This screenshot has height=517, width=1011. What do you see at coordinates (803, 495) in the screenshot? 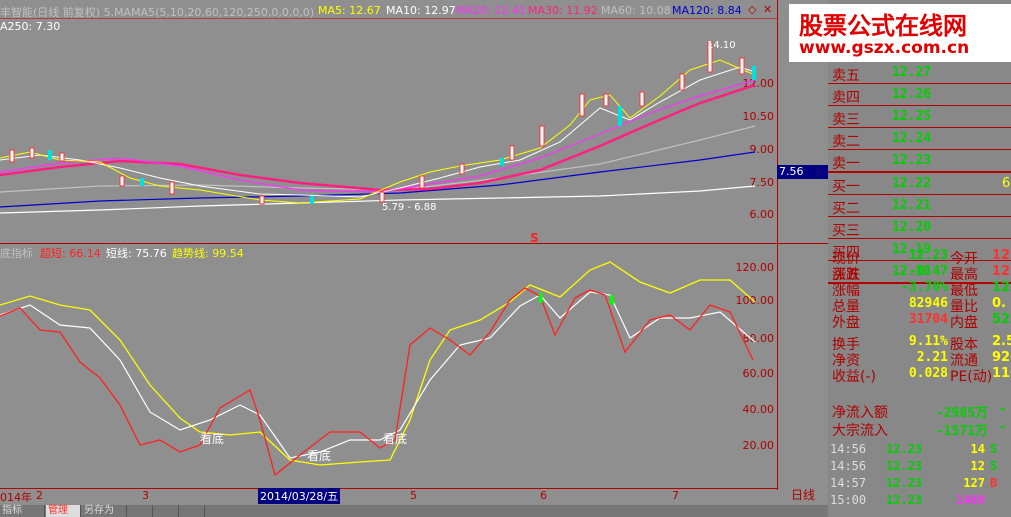
I see `period-label: 日线` at bounding box center [803, 495].